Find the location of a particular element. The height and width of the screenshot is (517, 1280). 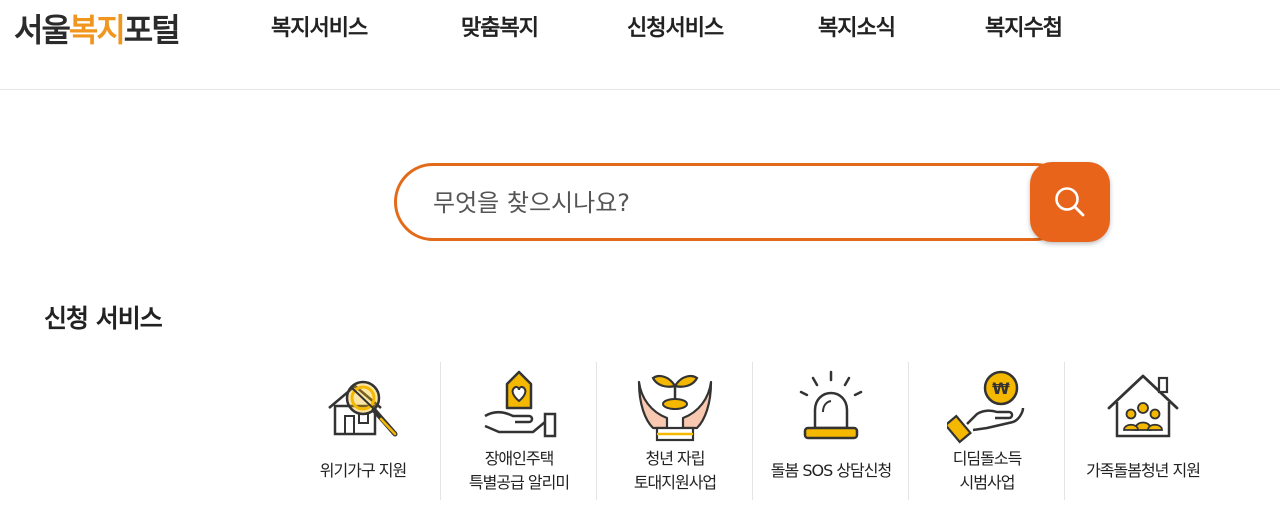

service-stepping-stone-income: ₩ 디딤돌소득 시범사업 is located at coordinates (986, 431).